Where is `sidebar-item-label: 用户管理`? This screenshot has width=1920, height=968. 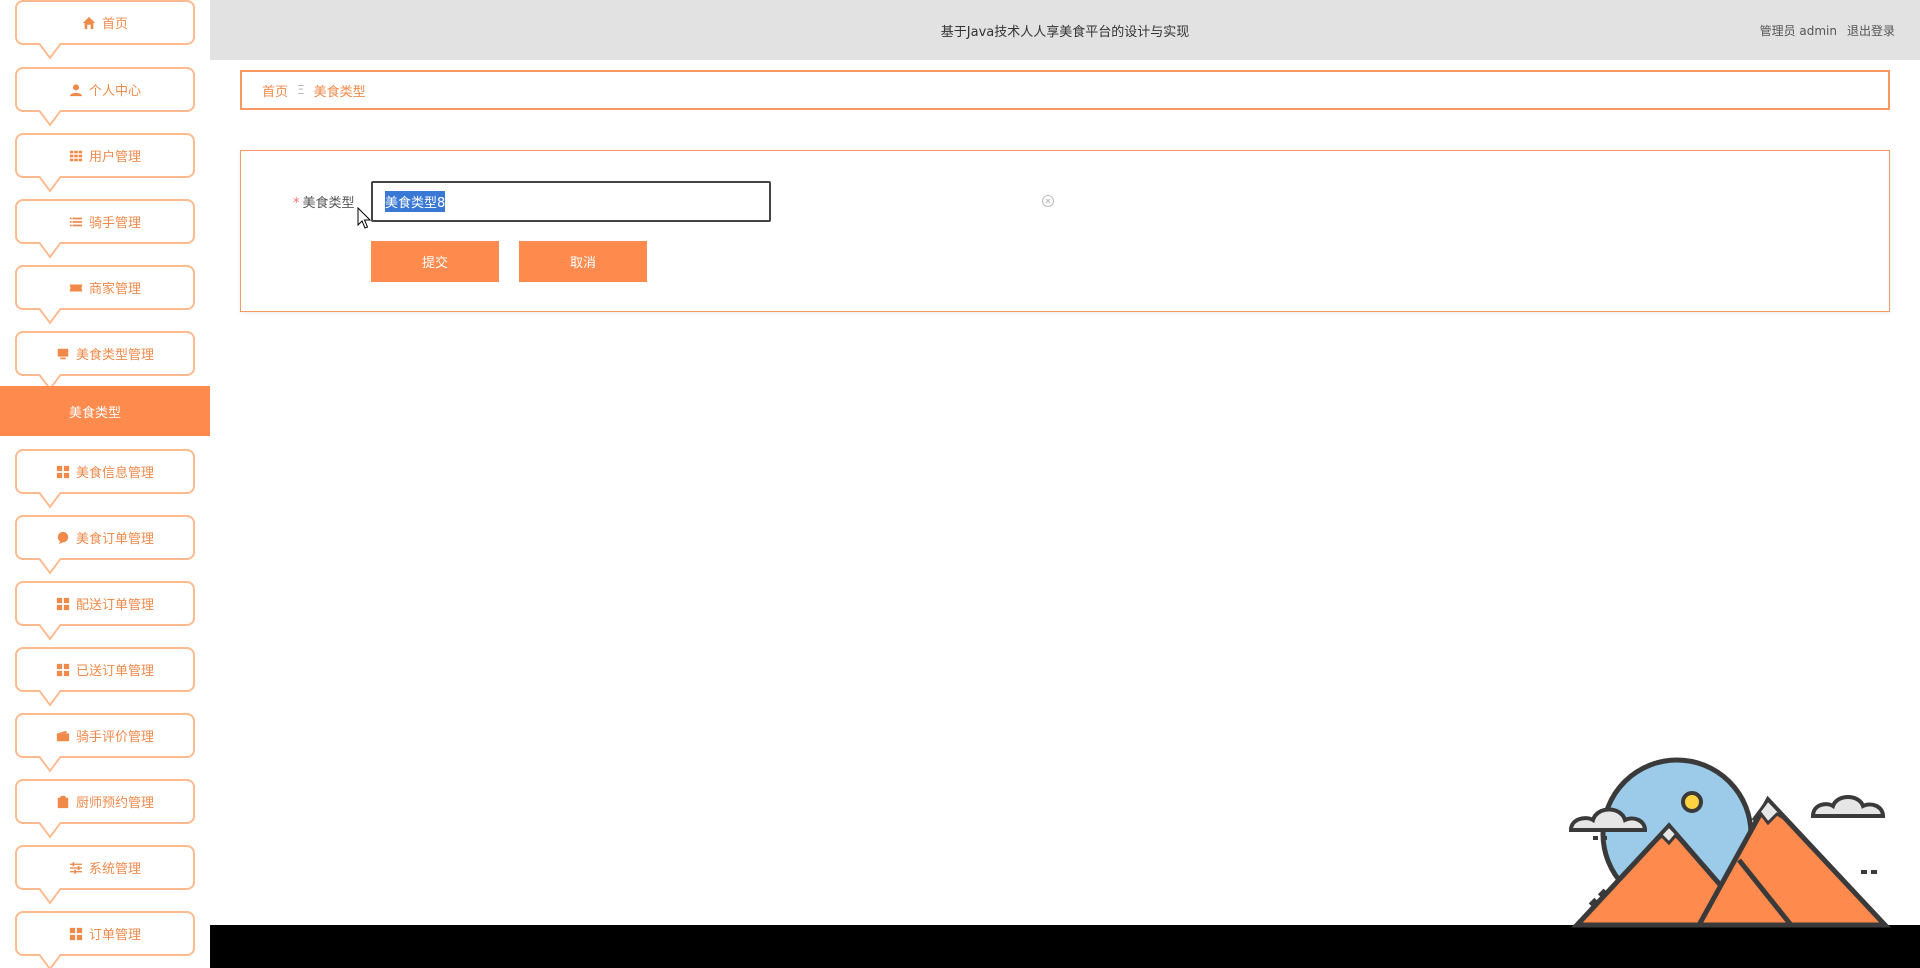 sidebar-item-label: 用户管理 is located at coordinates (114, 157).